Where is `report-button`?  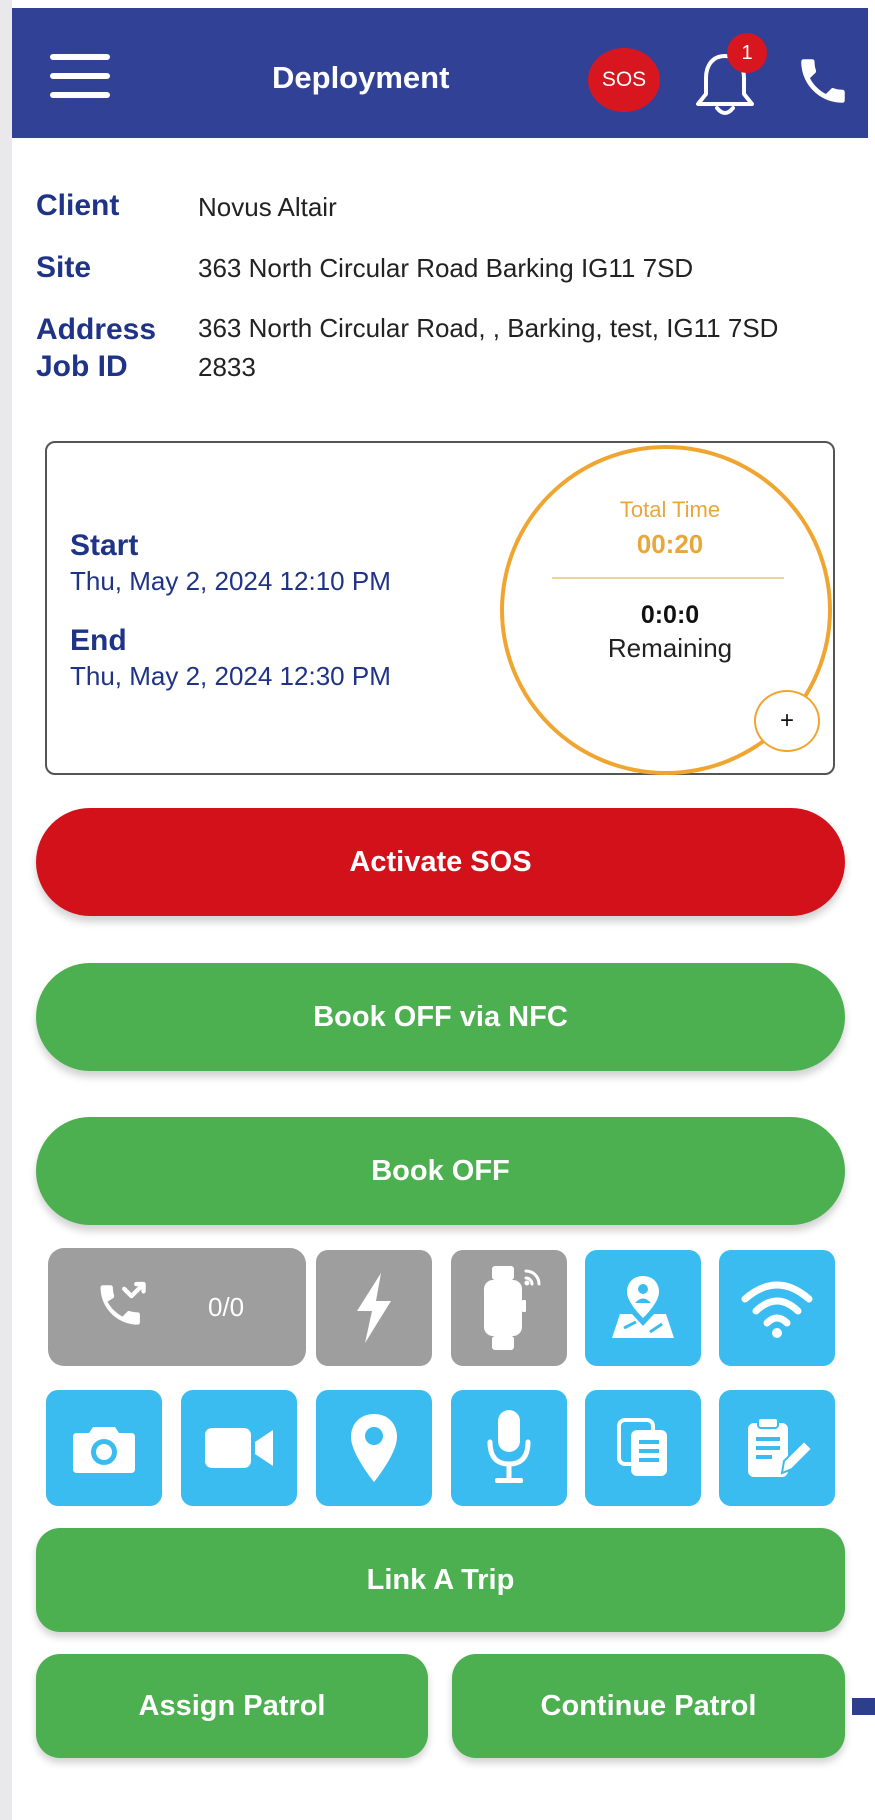 report-button is located at coordinates (777, 1448).